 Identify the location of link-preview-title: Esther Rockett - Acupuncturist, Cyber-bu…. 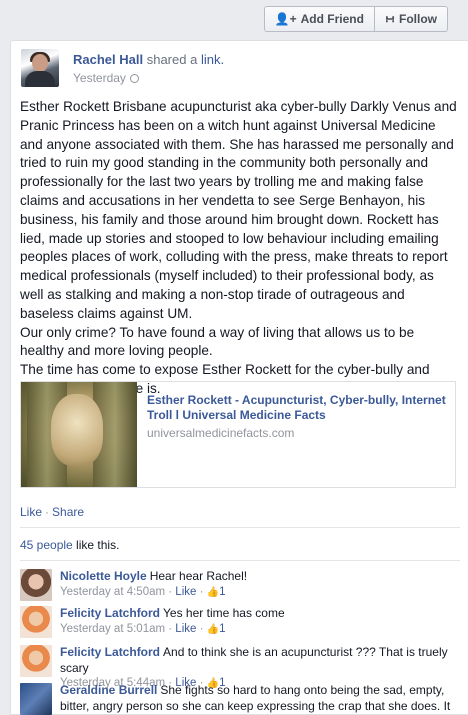
(297, 408).